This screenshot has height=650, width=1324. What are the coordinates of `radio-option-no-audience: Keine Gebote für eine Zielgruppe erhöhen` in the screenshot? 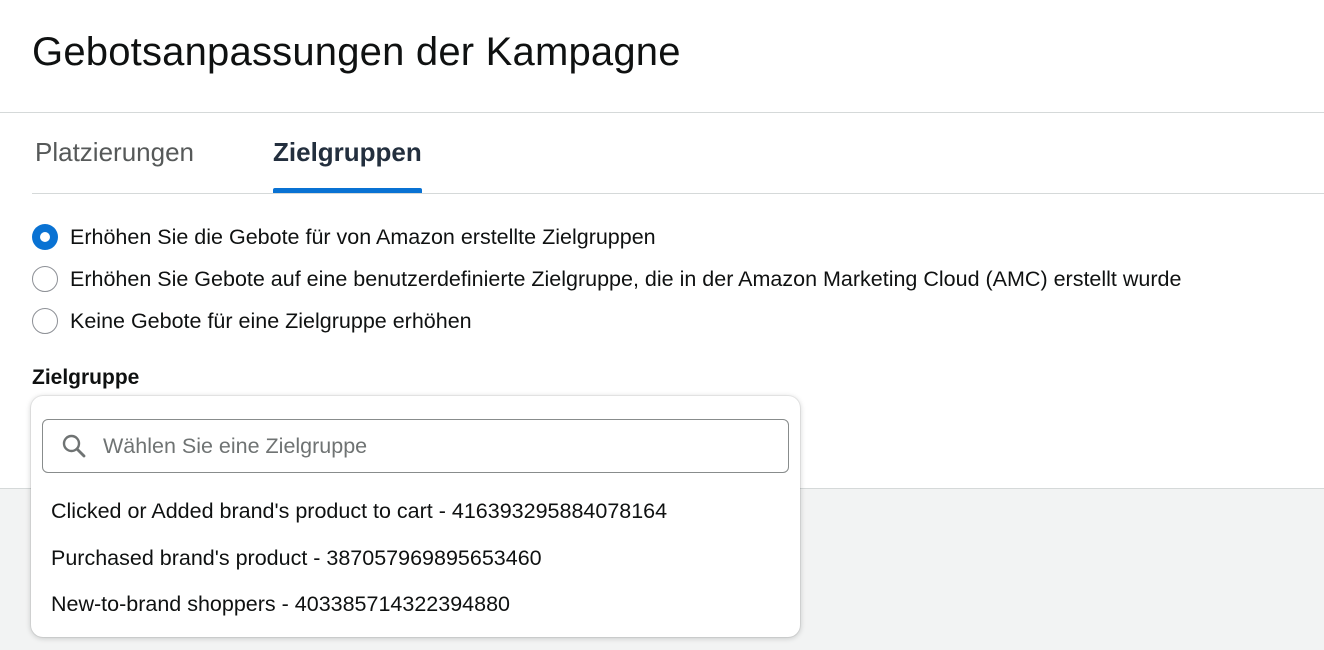 It's located at (606, 321).